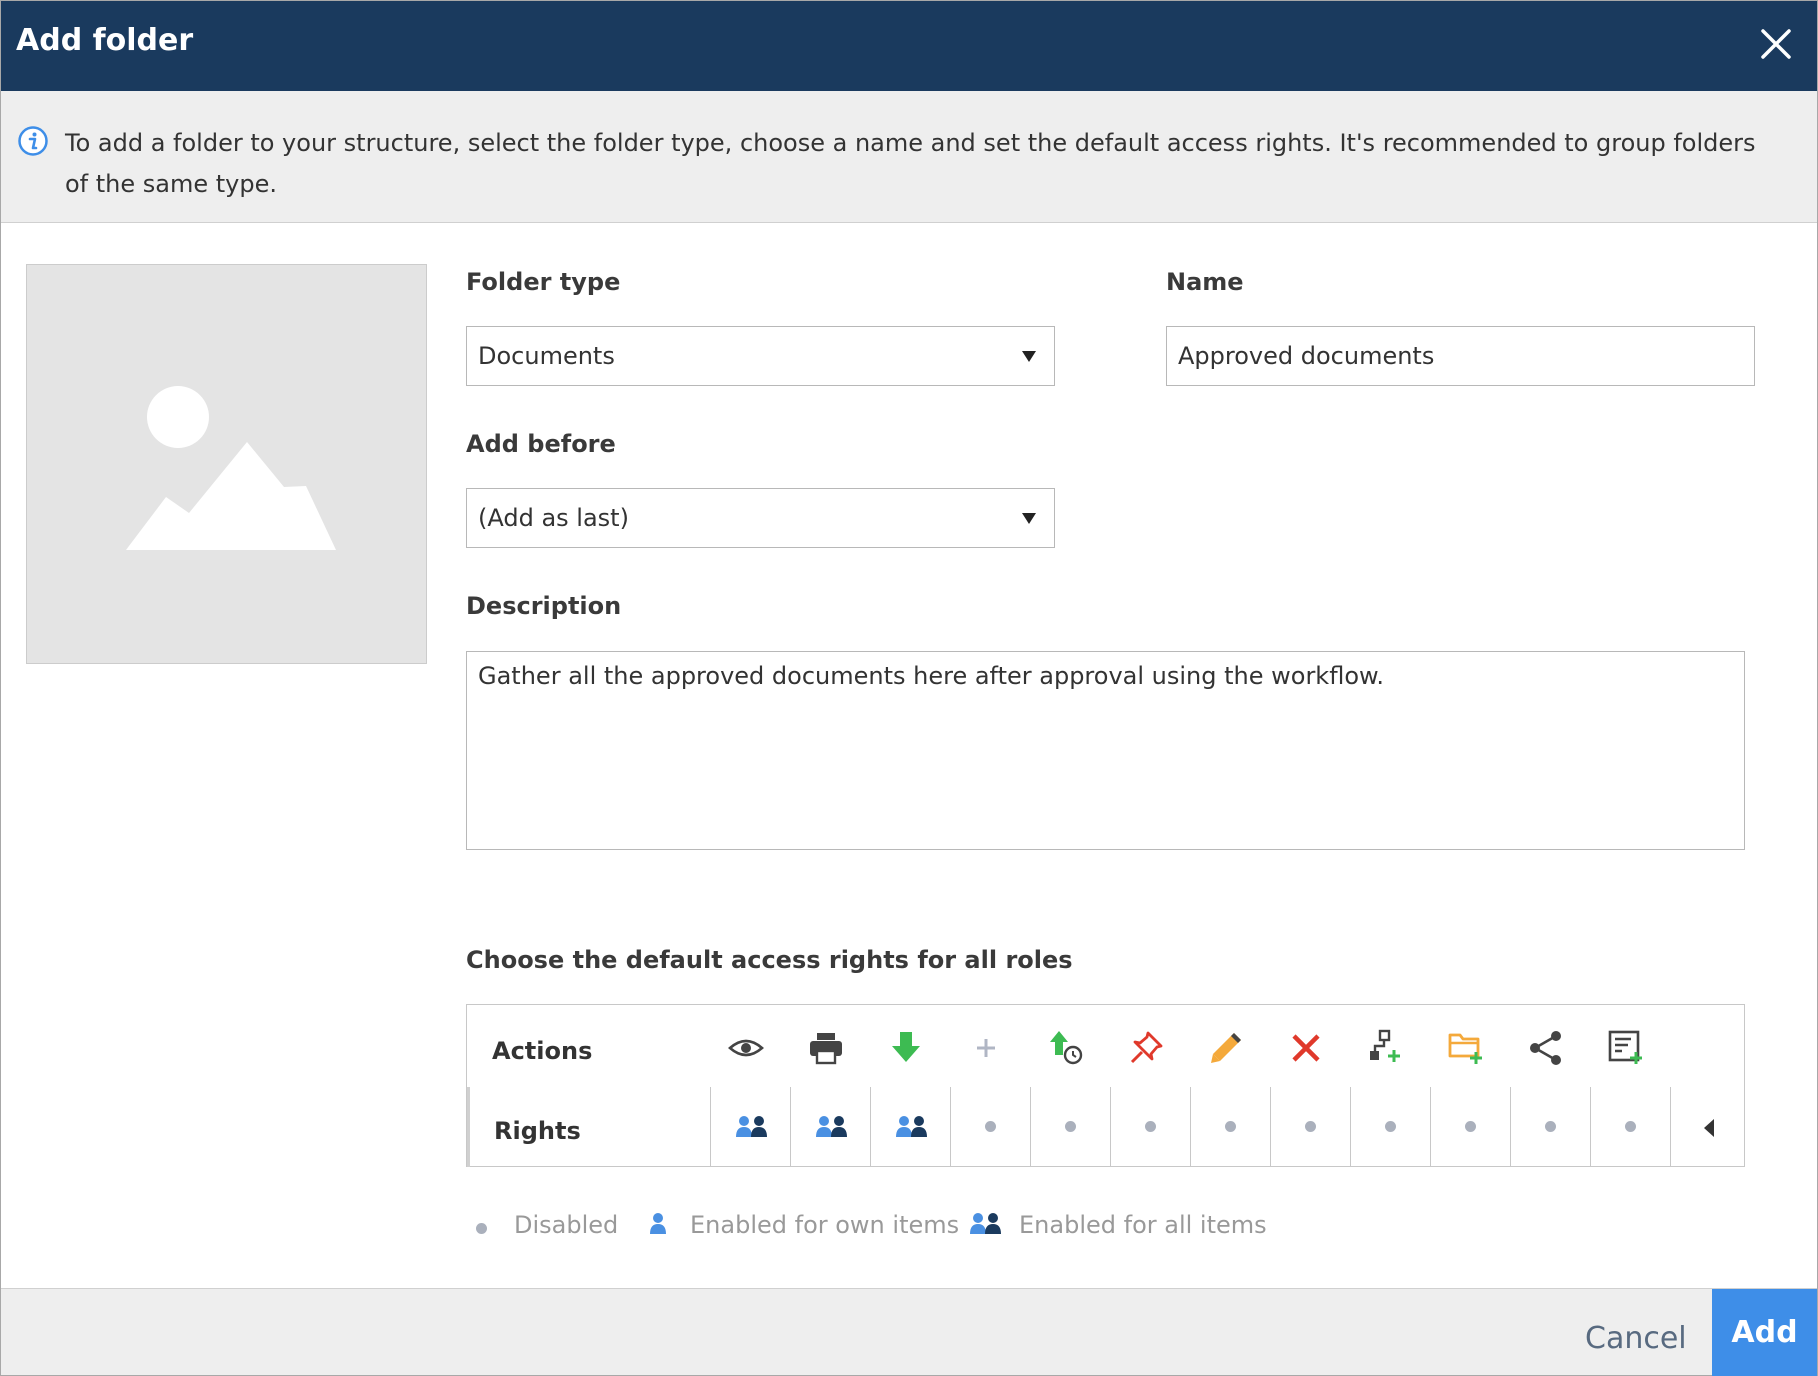 The image size is (1818, 1376). Describe the element at coordinates (826, 1049) in the screenshot. I see `printer-icon` at that location.